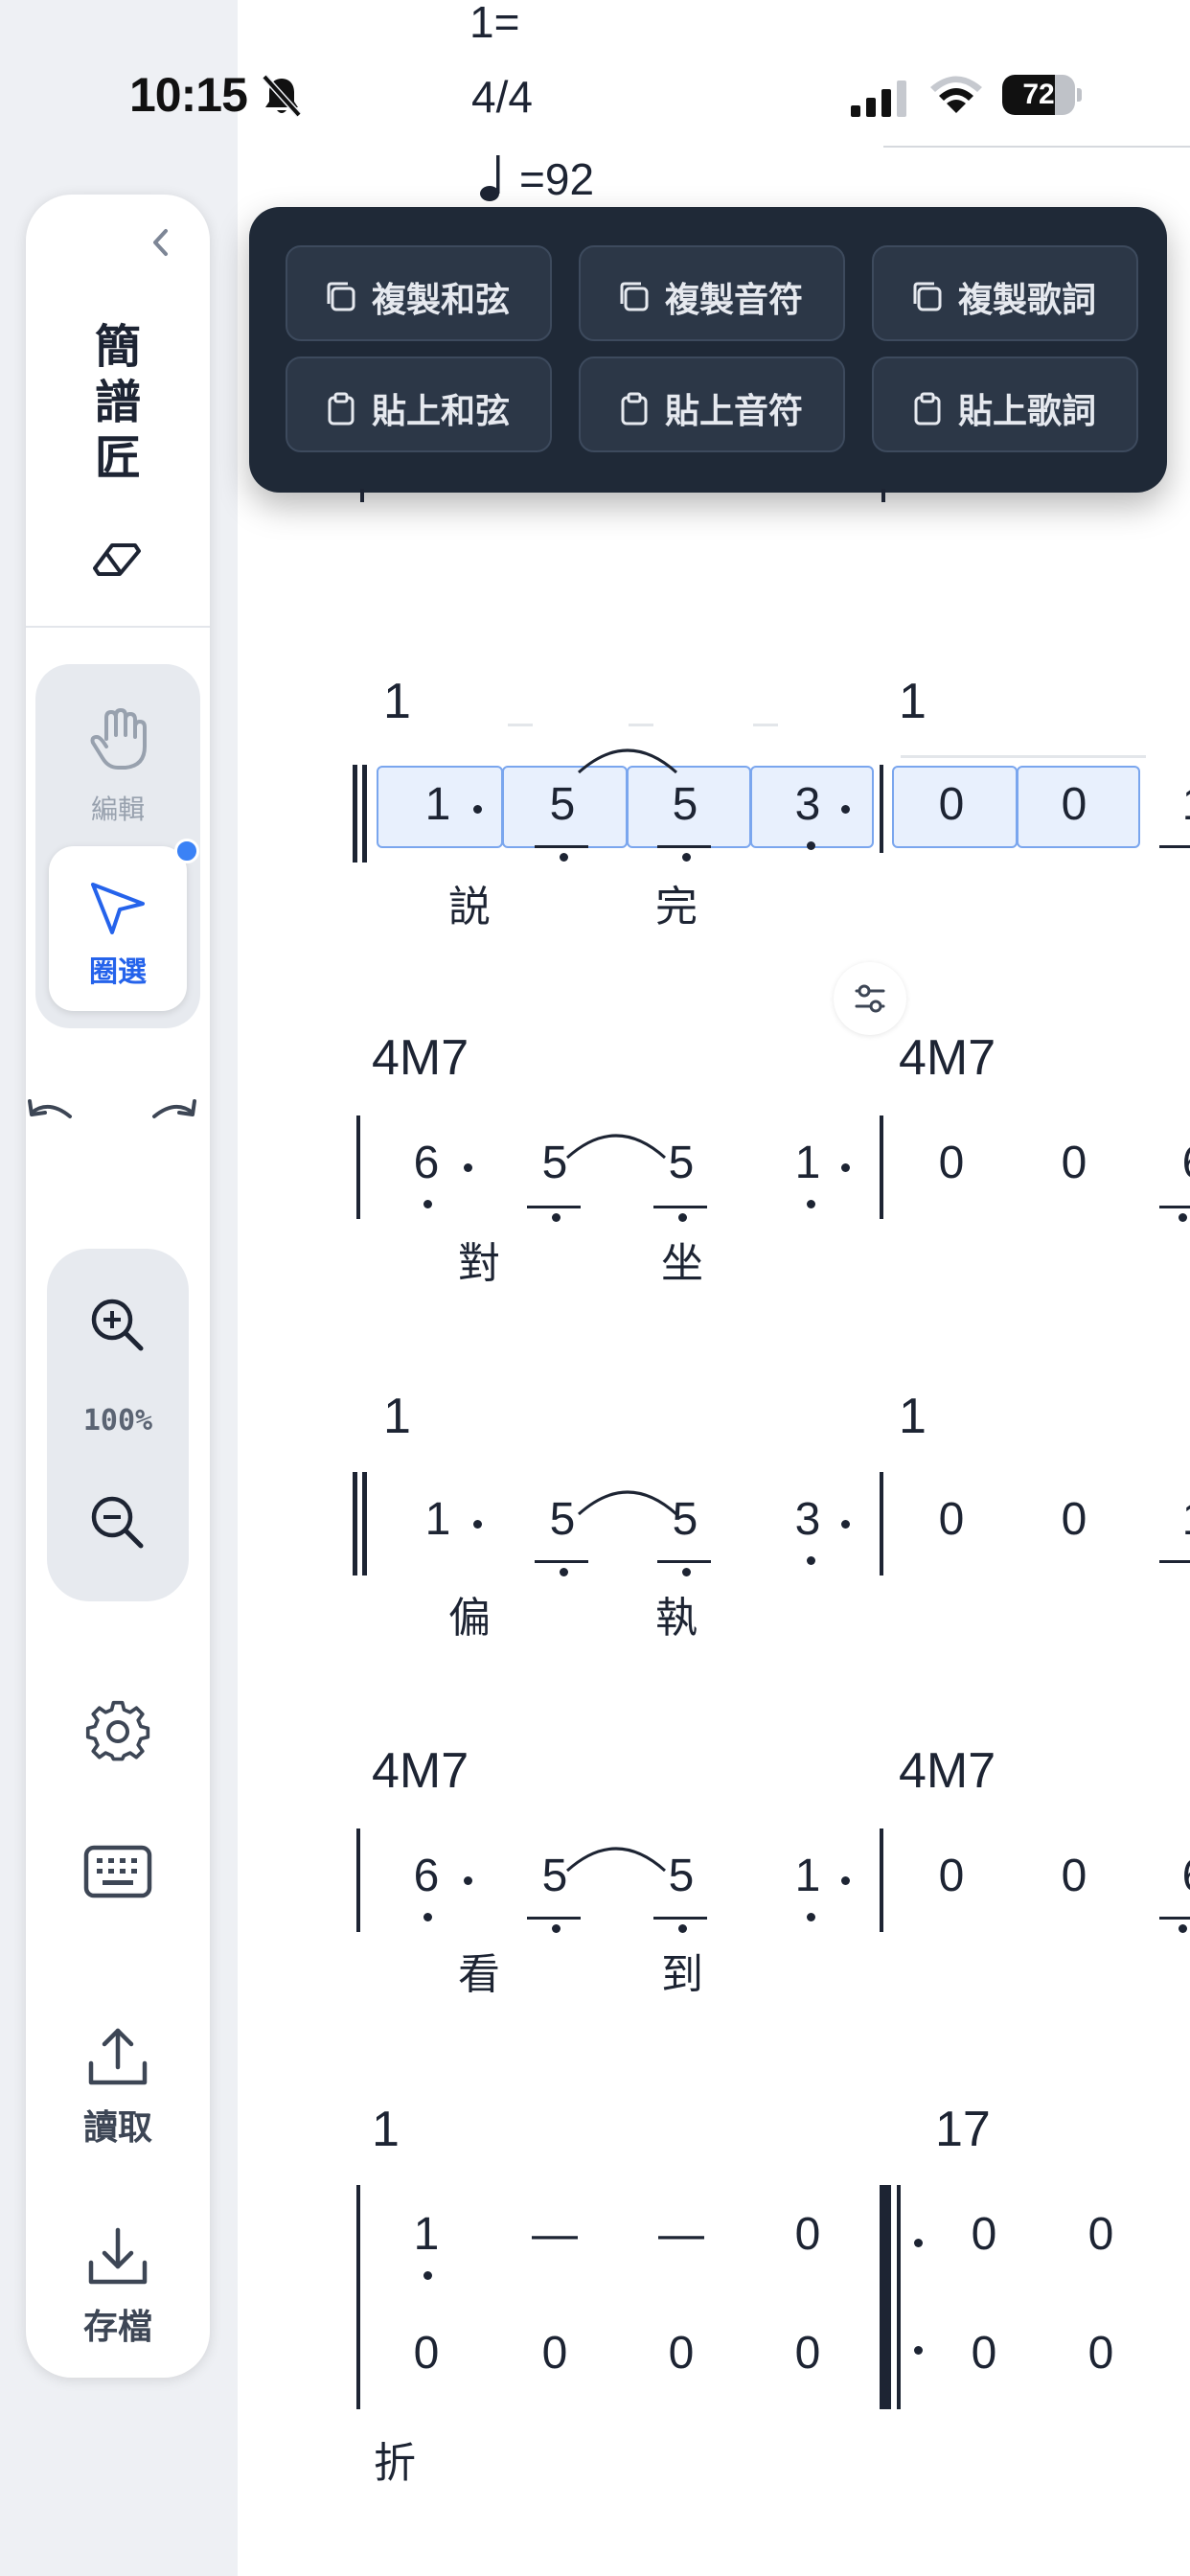  I want to click on lyric: 偏, so click(470, 1613).